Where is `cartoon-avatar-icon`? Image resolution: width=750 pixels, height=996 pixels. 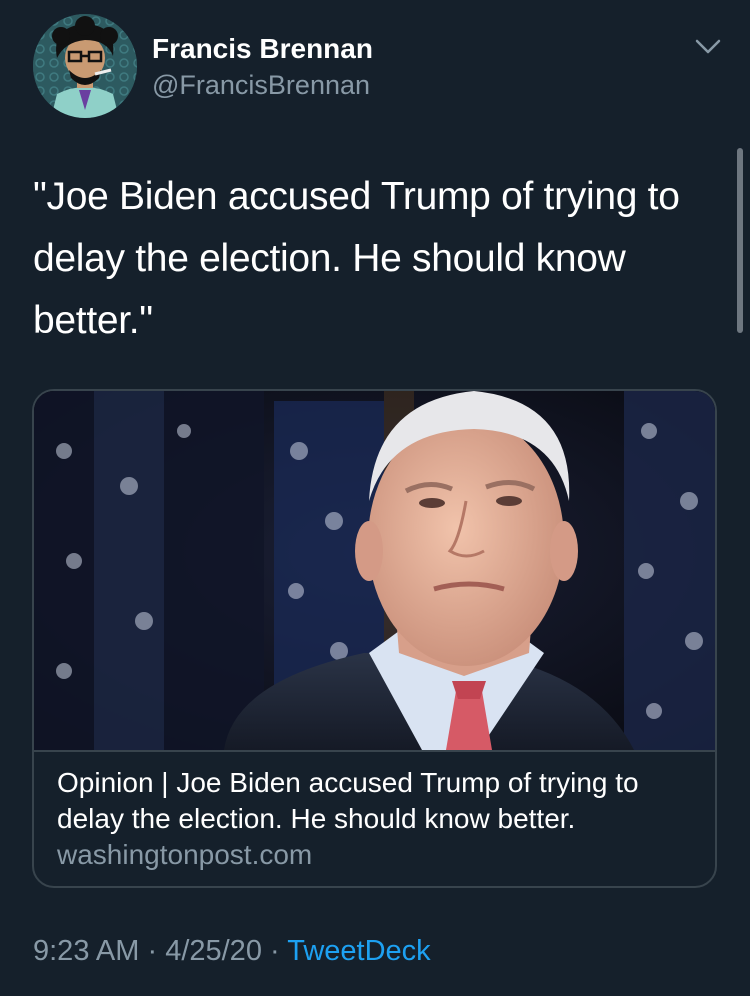 cartoon-avatar-icon is located at coordinates (85, 66).